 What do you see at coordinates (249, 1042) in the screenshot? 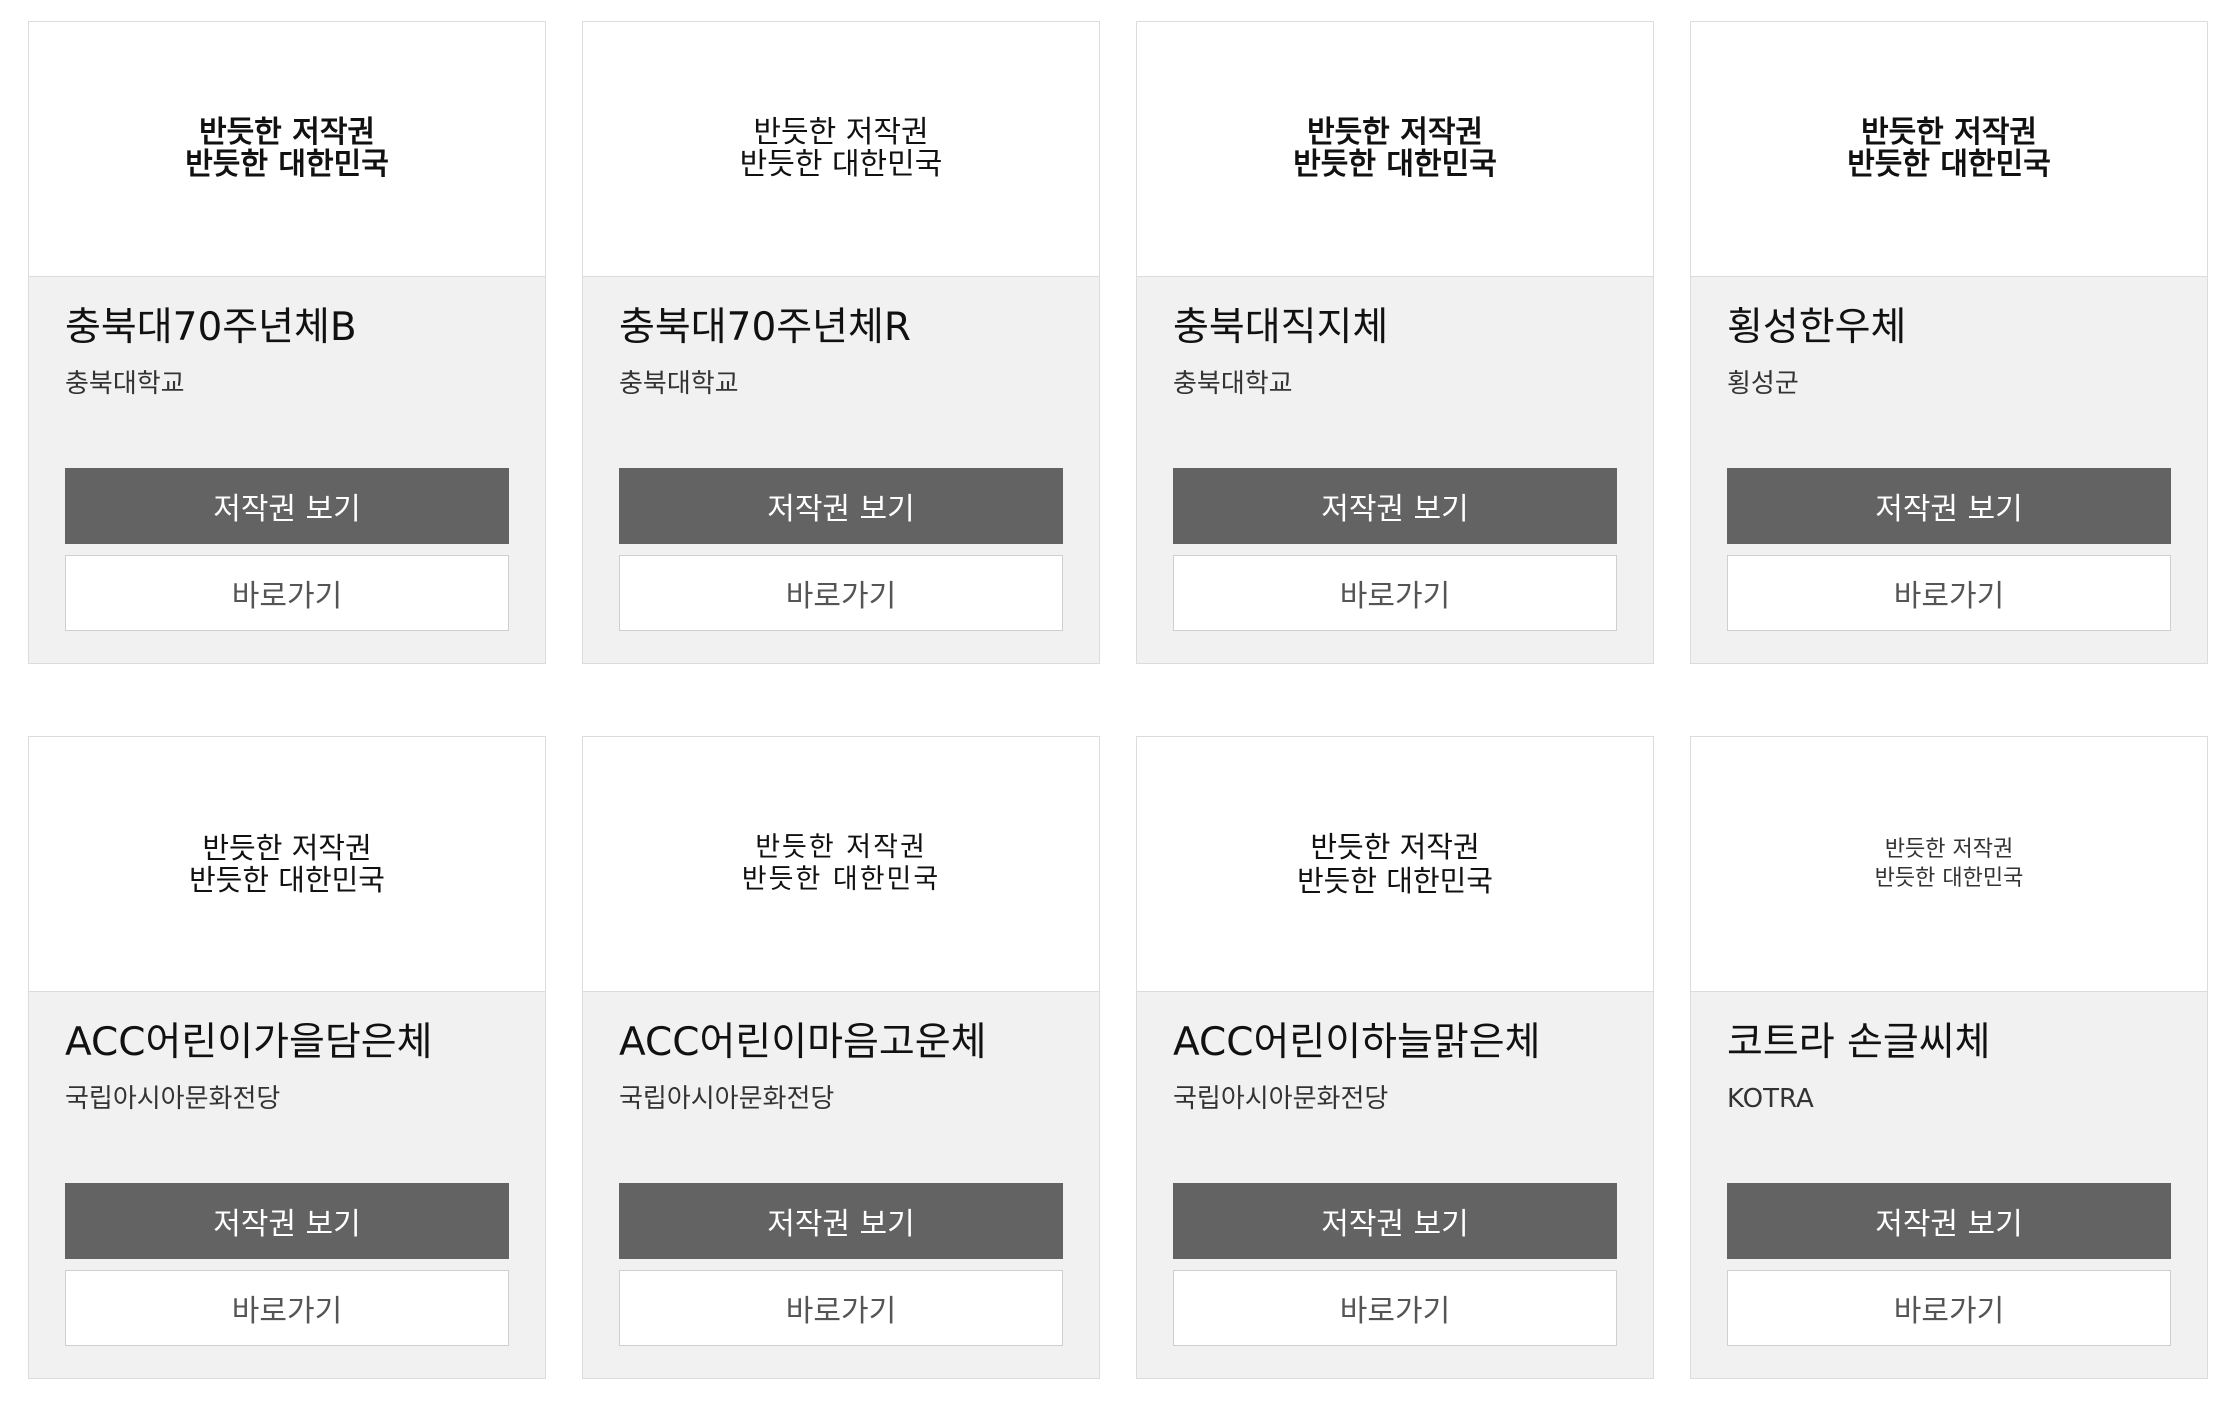
I see `font-name: ACC어린이가을담은체` at bounding box center [249, 1042].